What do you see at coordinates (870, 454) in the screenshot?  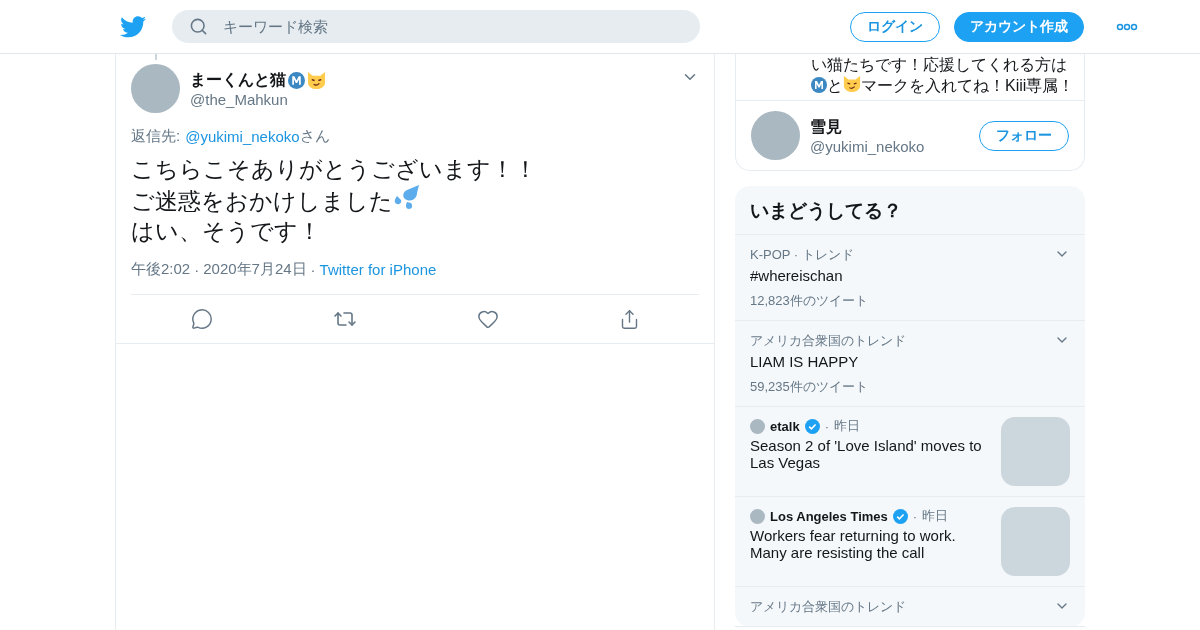 I see `news-headline: Season 2 of 'Love Island' moves to Las Vegas` at bounding box center [870, 454].